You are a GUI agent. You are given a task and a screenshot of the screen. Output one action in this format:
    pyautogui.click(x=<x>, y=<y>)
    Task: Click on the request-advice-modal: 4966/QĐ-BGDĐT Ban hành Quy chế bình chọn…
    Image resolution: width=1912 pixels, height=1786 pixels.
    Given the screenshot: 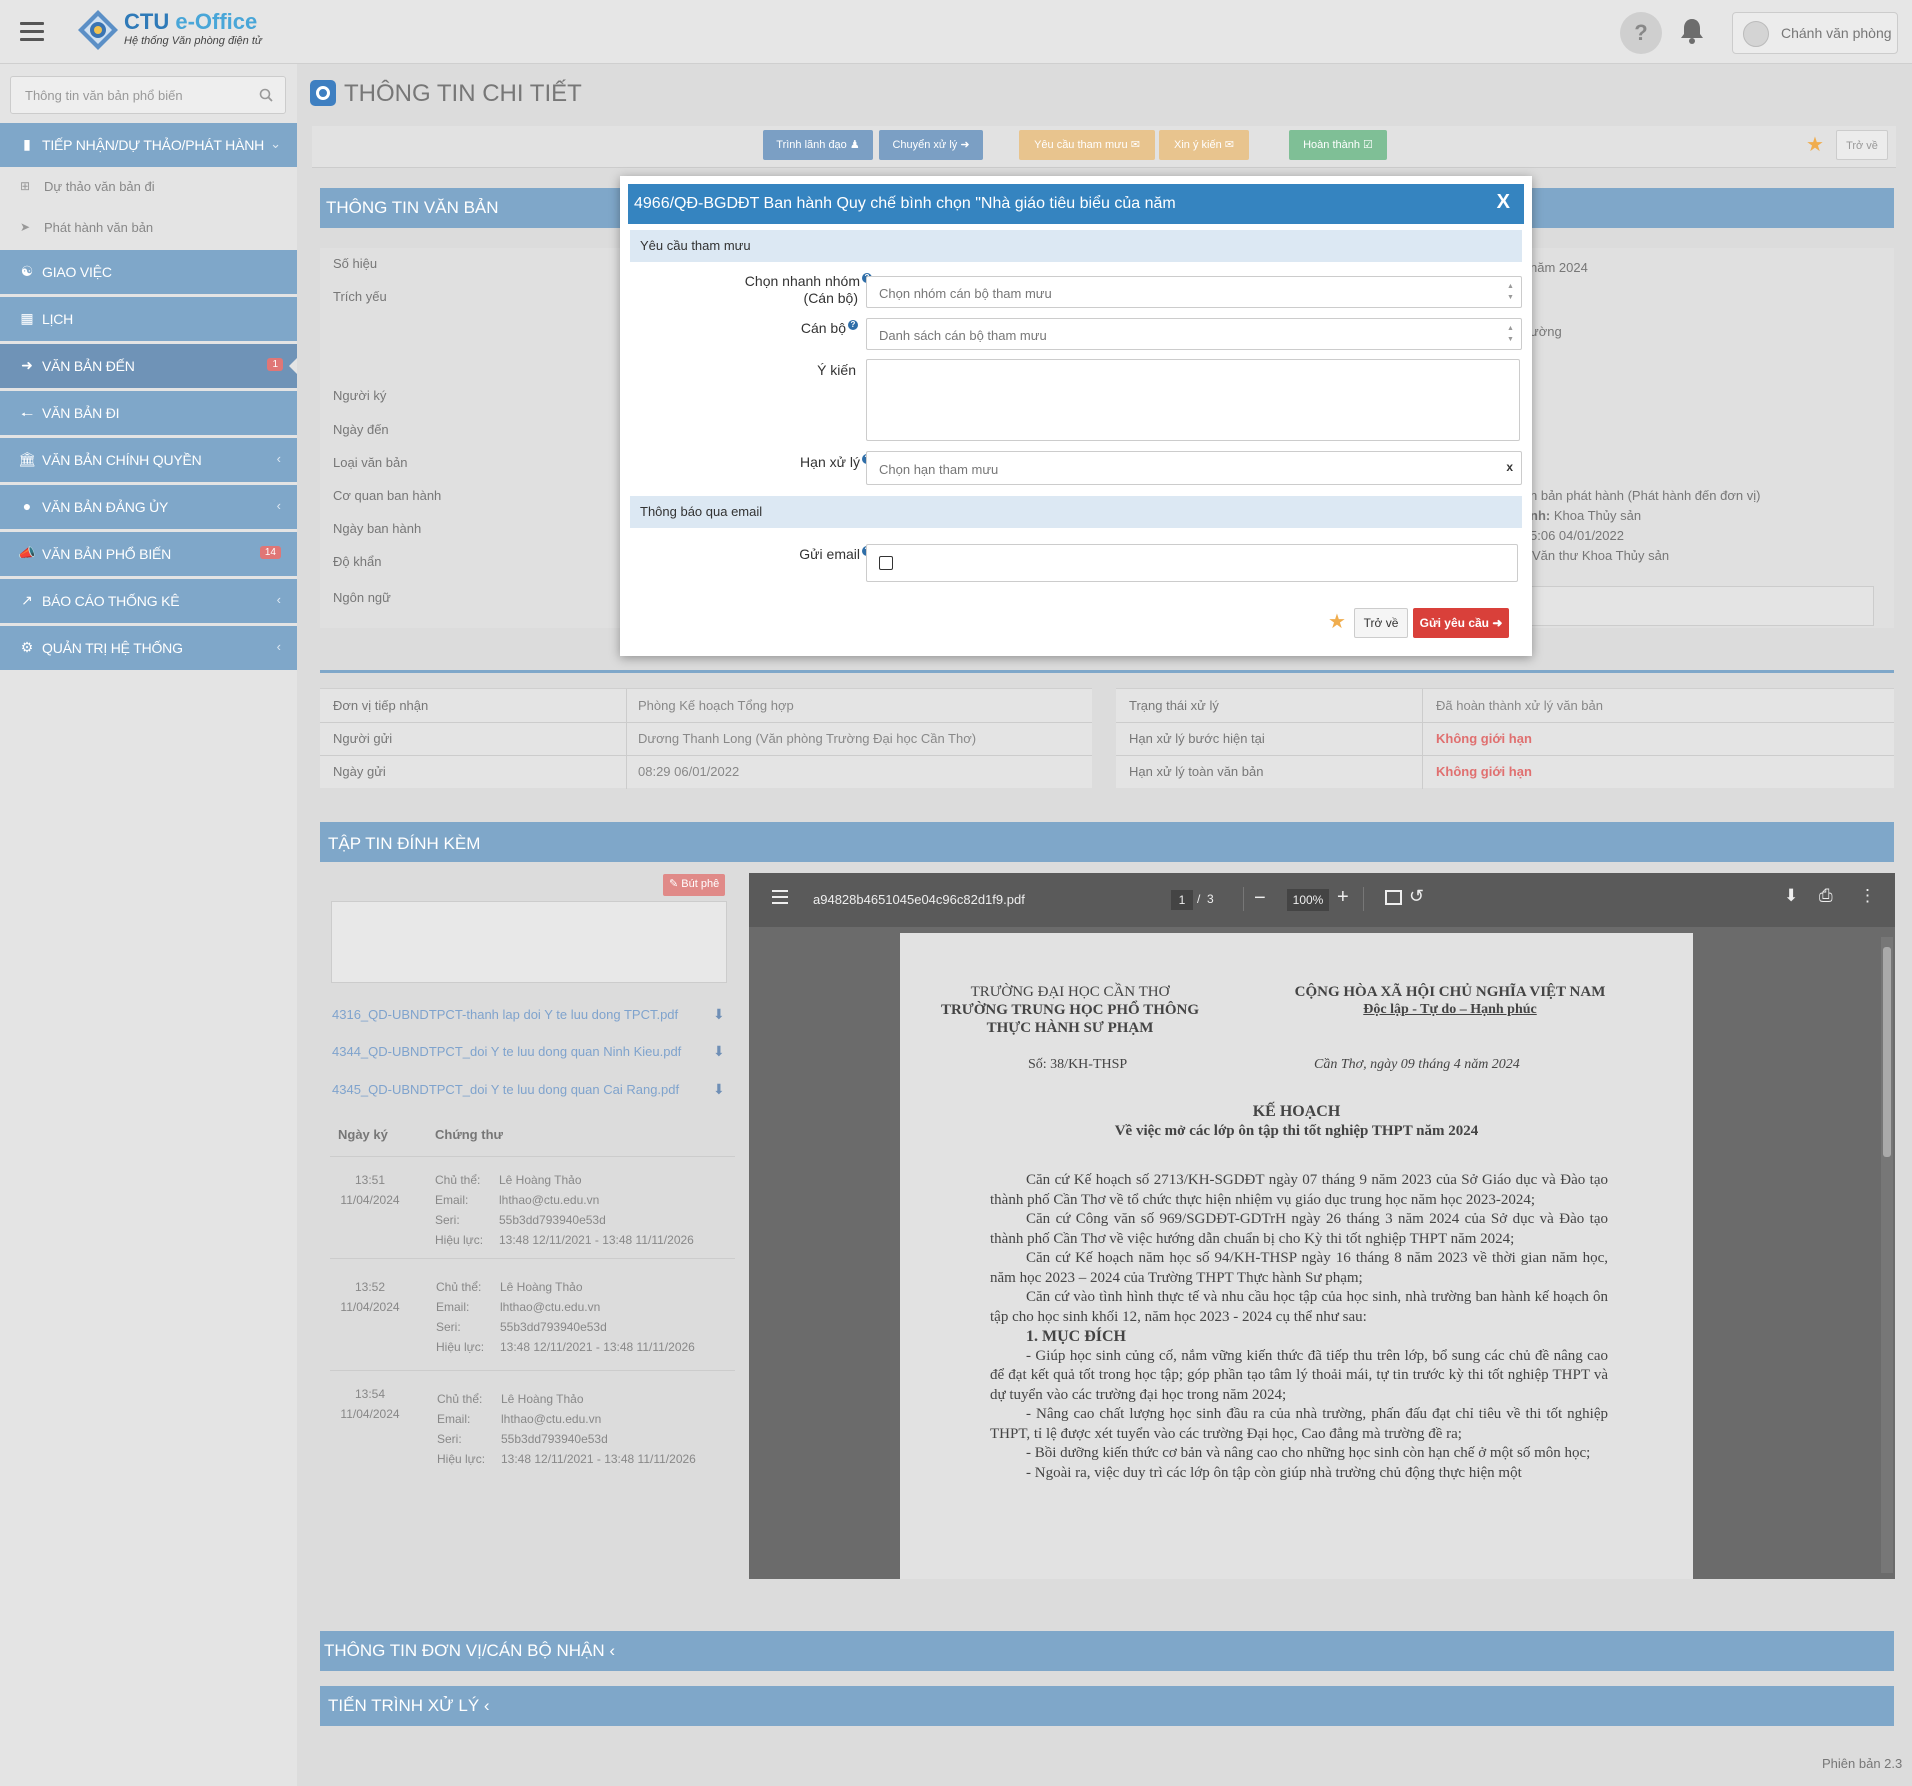 What is the action you would take?
    pyautogui.click(x=1076, y=416)
    